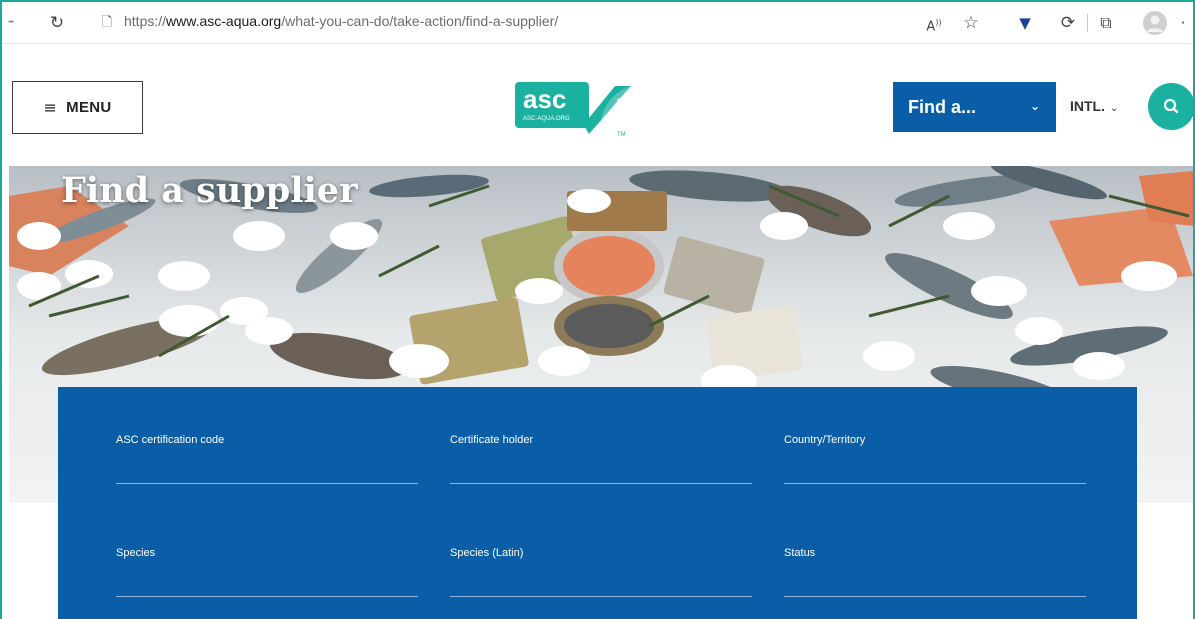  What do you see at coordinates (267, 466) in the screenshot?
I see `asc-certification-code-input` at bounding box center [267, 466].